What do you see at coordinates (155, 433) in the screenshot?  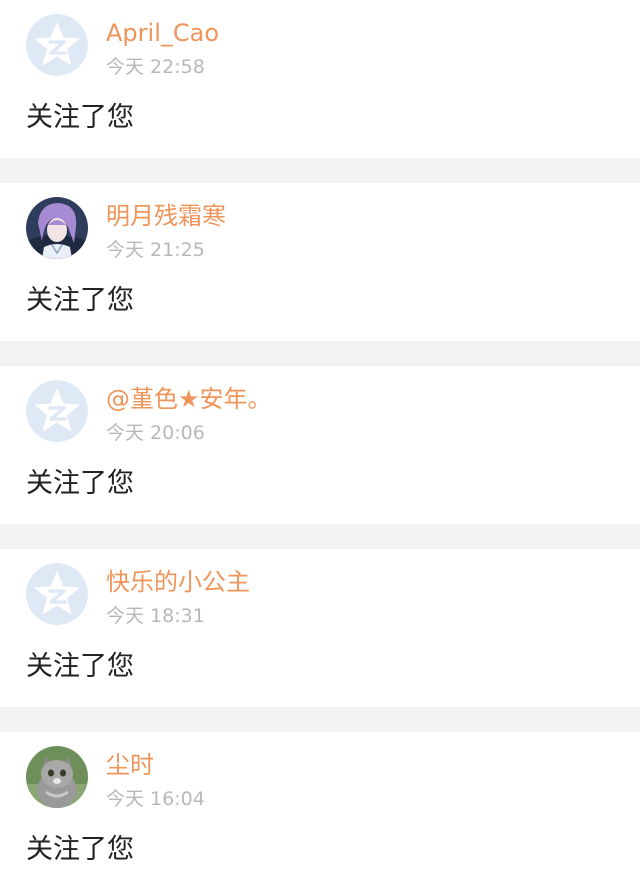 I see `timestamp: 今天 20:06` at bounding box center [155, 433].